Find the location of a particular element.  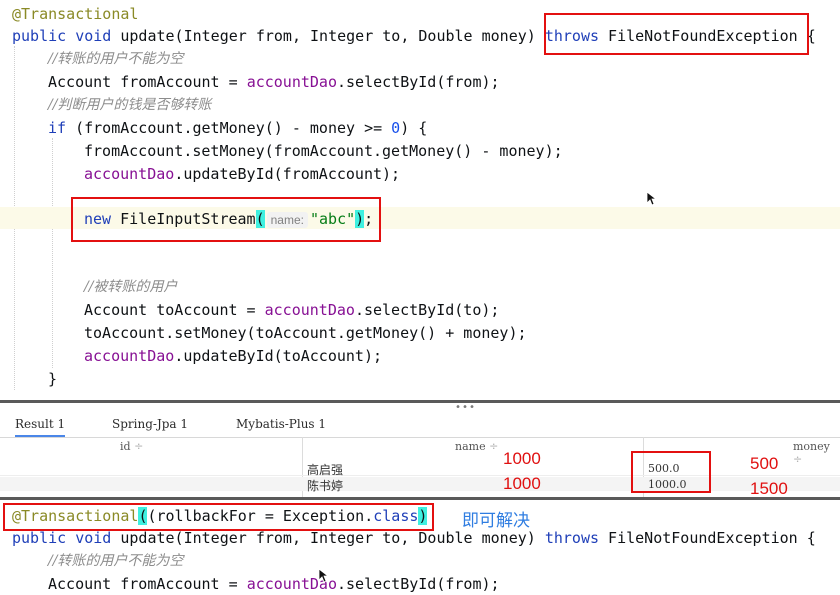

column-header-label: name is located at coordinates (470, 446).